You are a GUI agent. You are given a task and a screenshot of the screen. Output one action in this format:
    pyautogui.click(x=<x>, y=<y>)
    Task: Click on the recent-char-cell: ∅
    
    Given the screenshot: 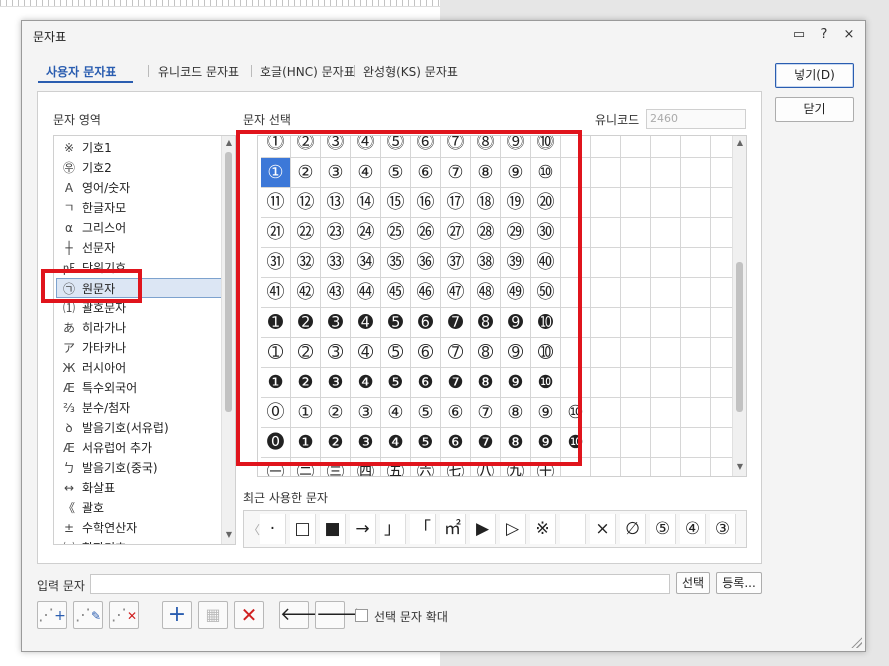 What is the action you would take?
    pyautogui.click(x=633, y=529)
    